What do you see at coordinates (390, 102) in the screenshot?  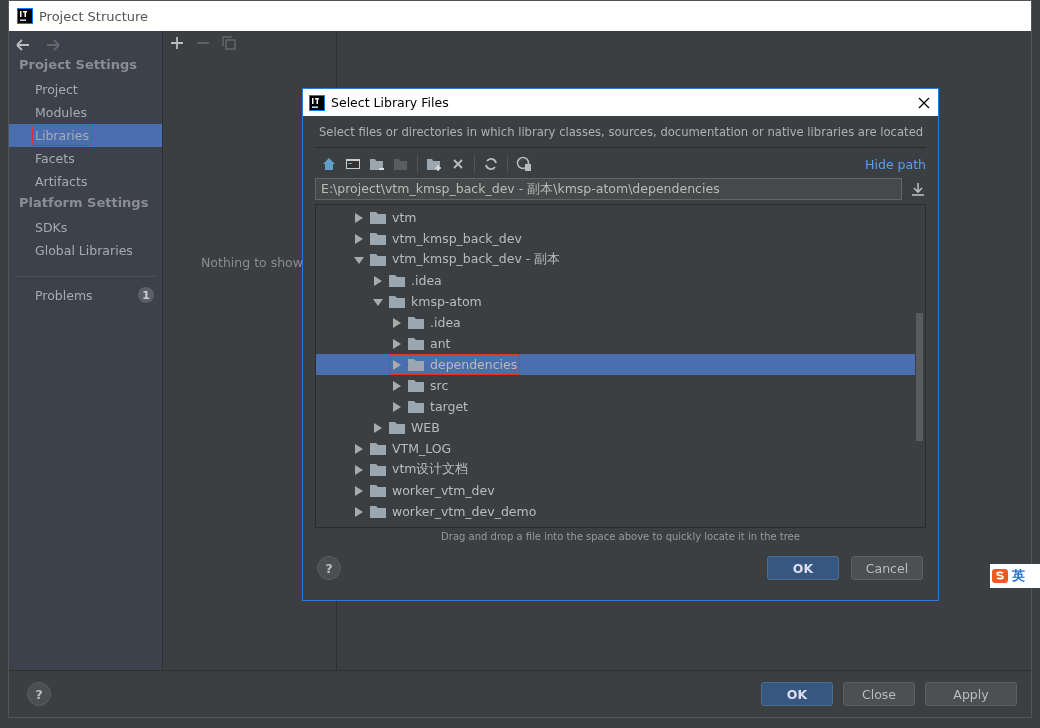 I see `dialog-title: Select Library Files` at bounding box center [390, 102].